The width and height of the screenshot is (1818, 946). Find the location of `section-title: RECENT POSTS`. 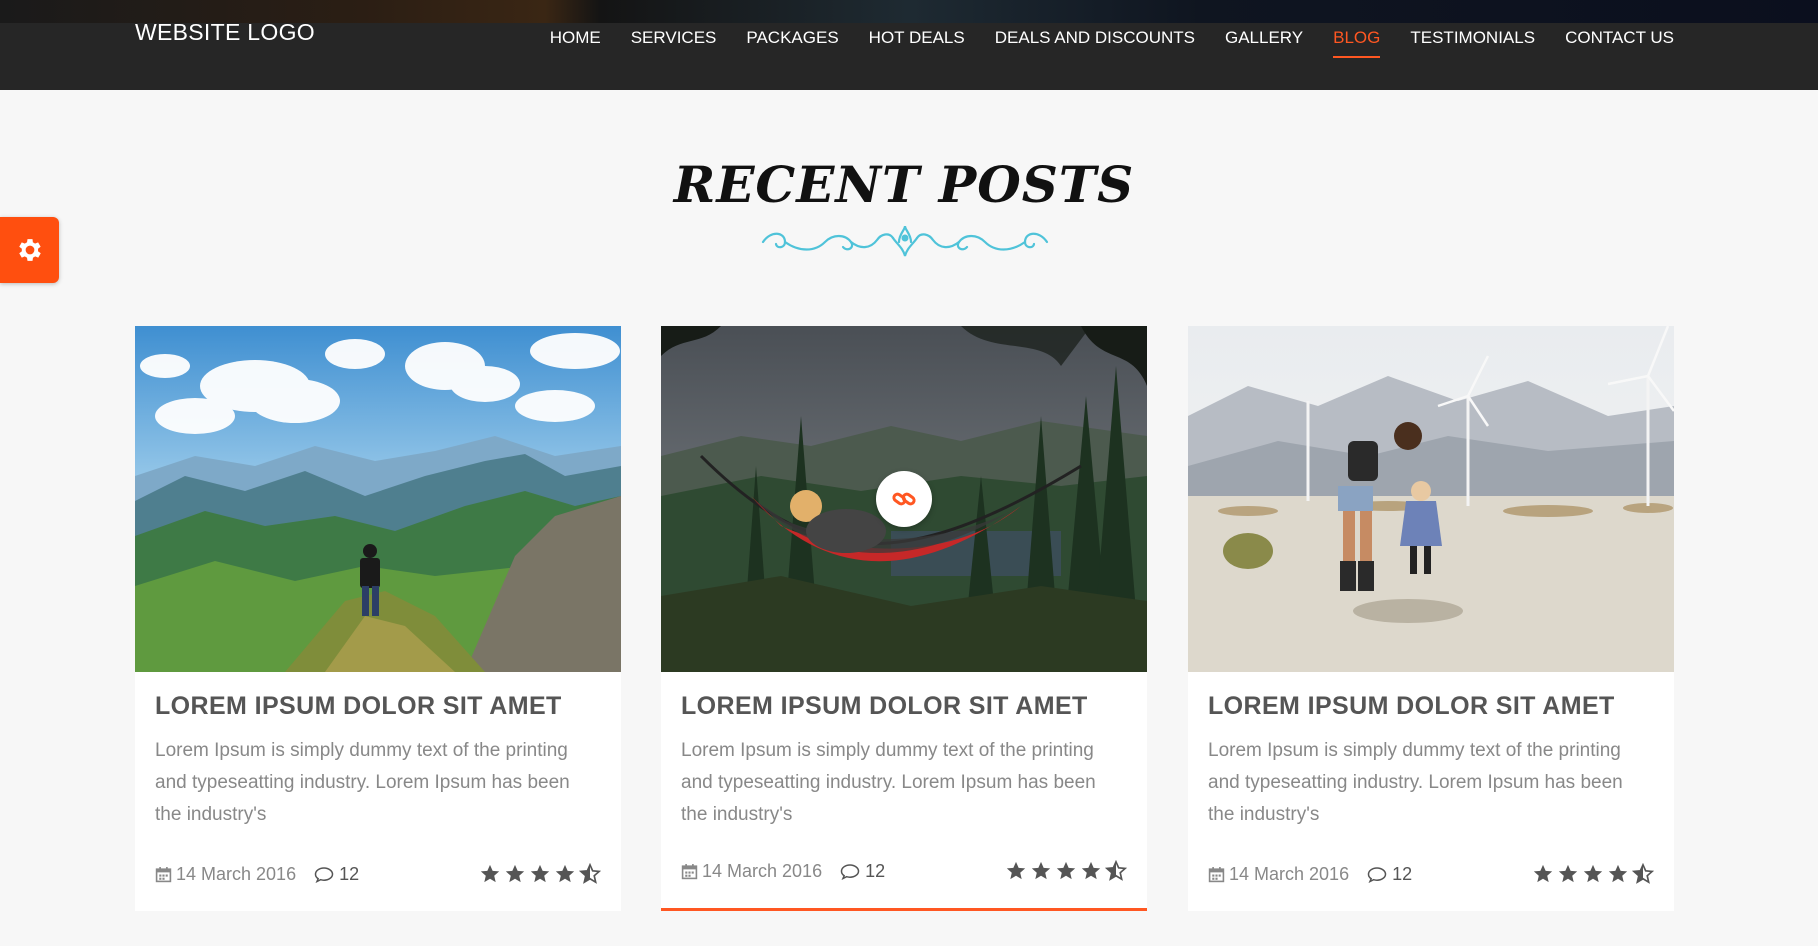

section-title: RECENT POSTS is located at coordinates (904, 184).